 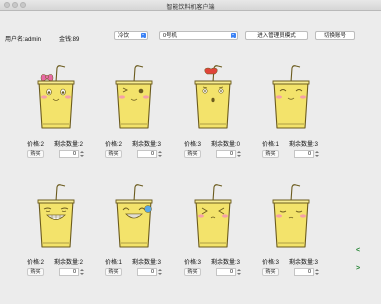 What do you see at coordinates (170, 36) in the screenshot?
I see `machine-select-value: 0号机` at bounding box center [170, 36].